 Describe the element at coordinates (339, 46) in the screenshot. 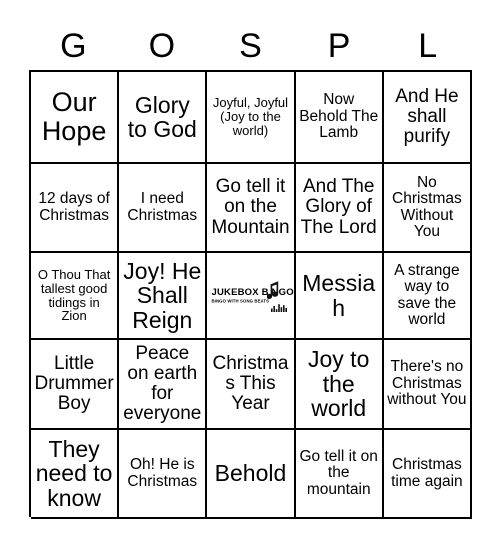

I see `header-letter-4: P` at that location.